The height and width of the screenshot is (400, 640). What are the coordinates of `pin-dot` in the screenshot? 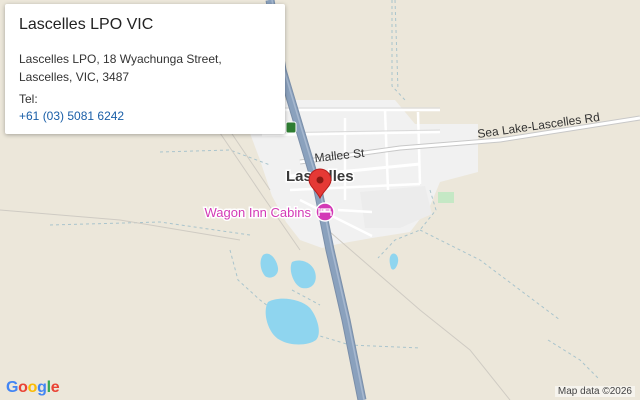 It's located at (320, 180).